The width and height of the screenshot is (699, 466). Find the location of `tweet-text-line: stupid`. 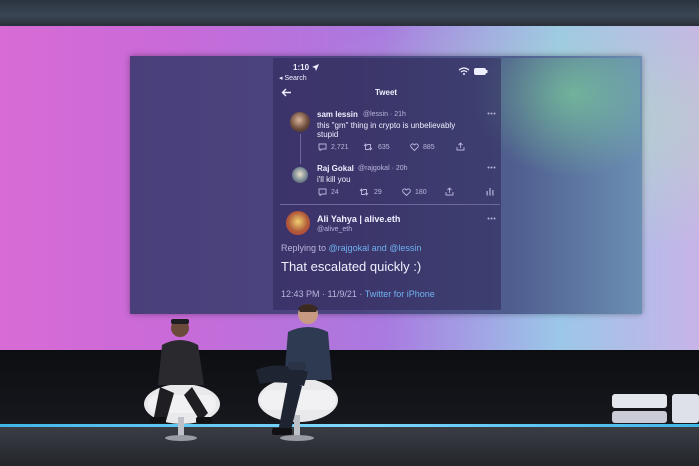

tweet-text-line: stupid is located at coordinates (328, 134).